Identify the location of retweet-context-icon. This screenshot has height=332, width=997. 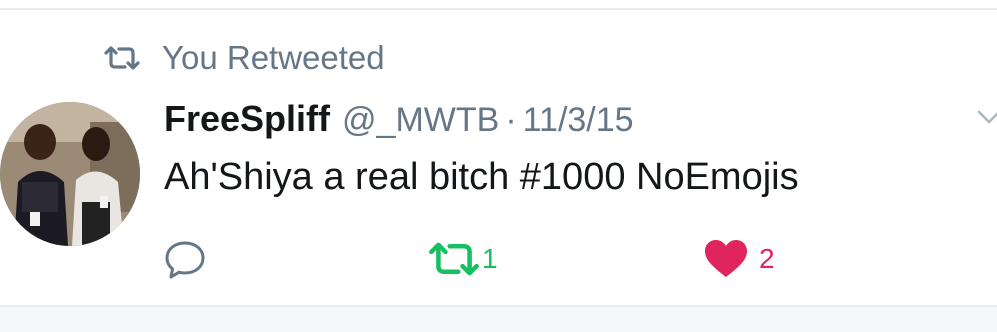
(122, 58).